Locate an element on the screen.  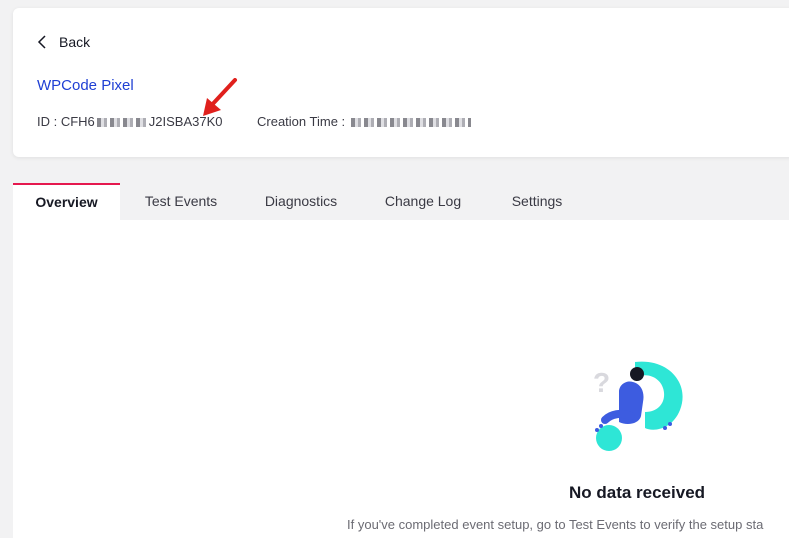
tab-diagnostics: Diagnostics is located at coordinates (301, 201).